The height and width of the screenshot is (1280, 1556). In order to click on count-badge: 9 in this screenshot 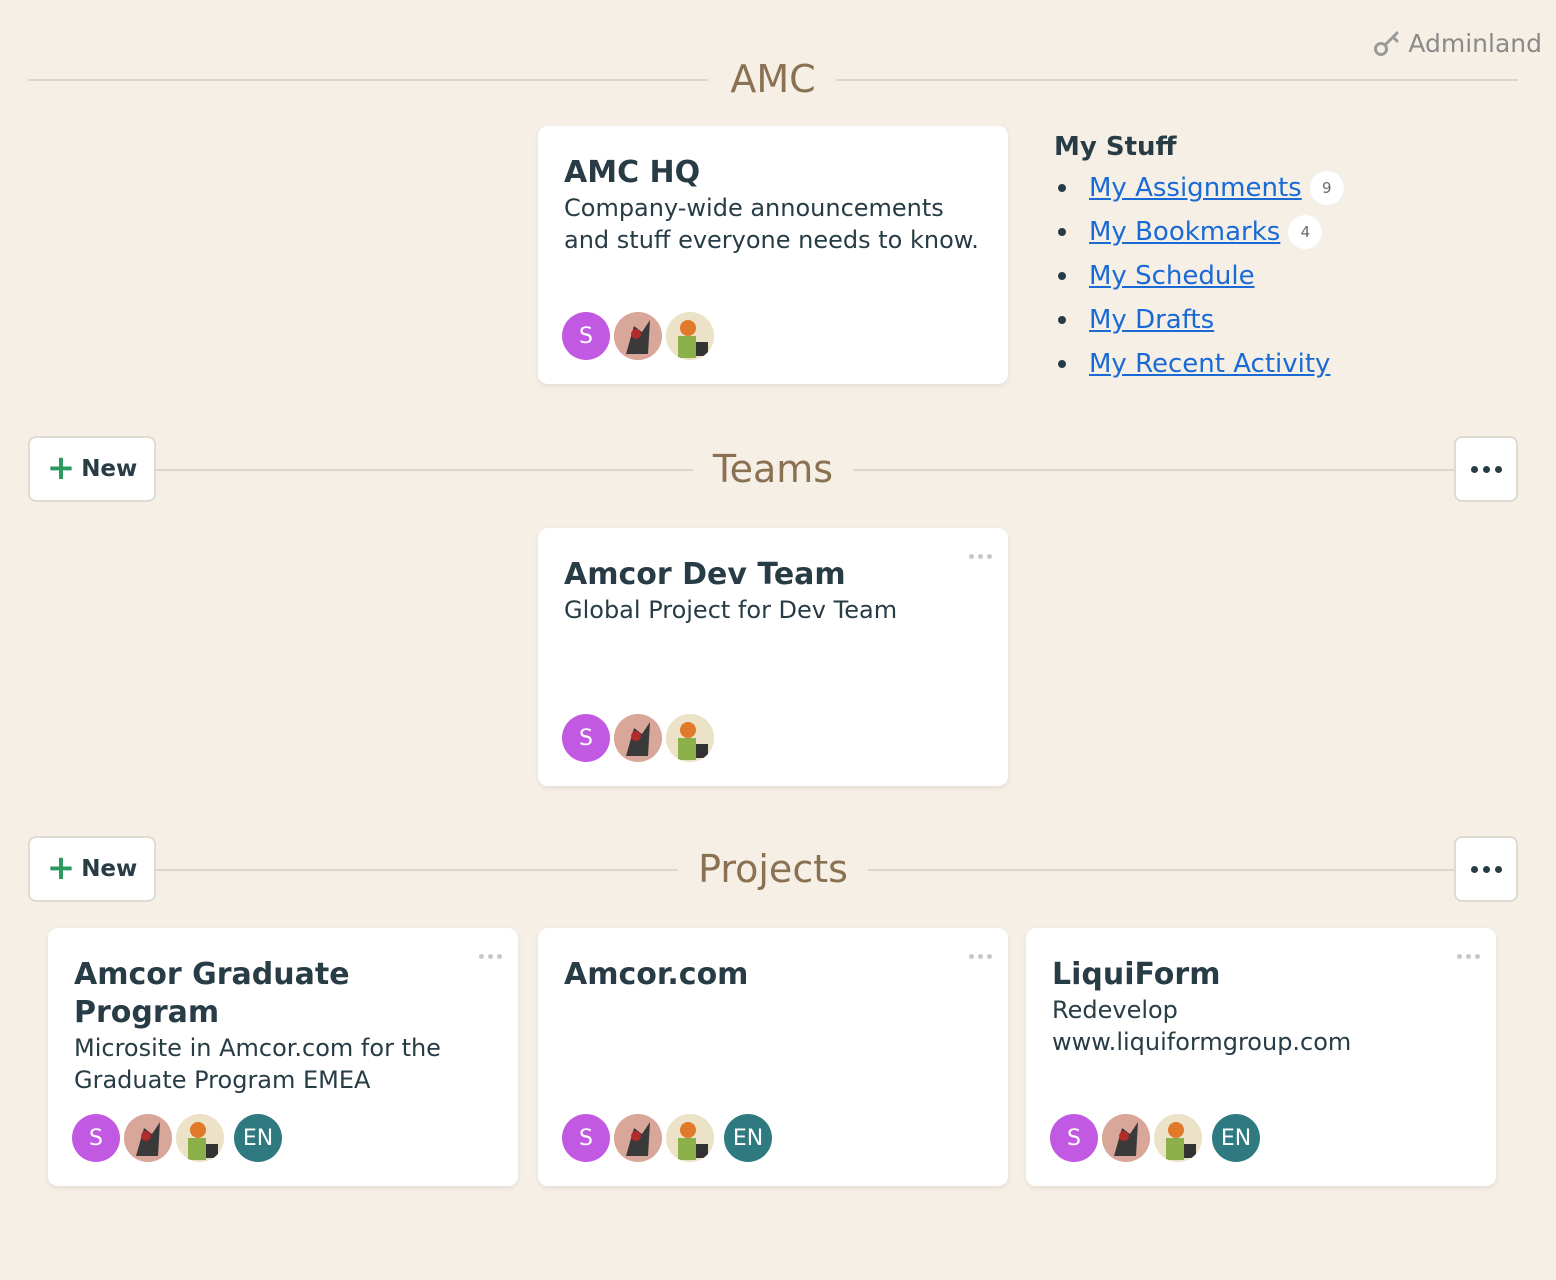, I will do `click(1326, 188)`.